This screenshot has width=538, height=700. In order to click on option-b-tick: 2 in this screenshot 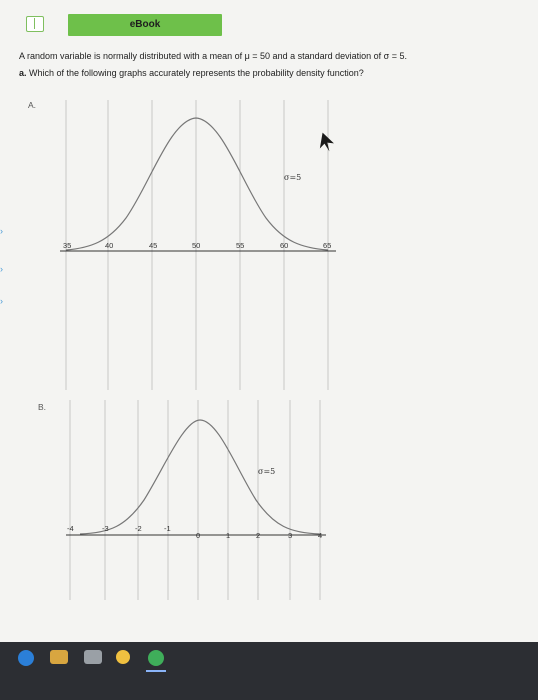, I will do `click(258, 535)`.